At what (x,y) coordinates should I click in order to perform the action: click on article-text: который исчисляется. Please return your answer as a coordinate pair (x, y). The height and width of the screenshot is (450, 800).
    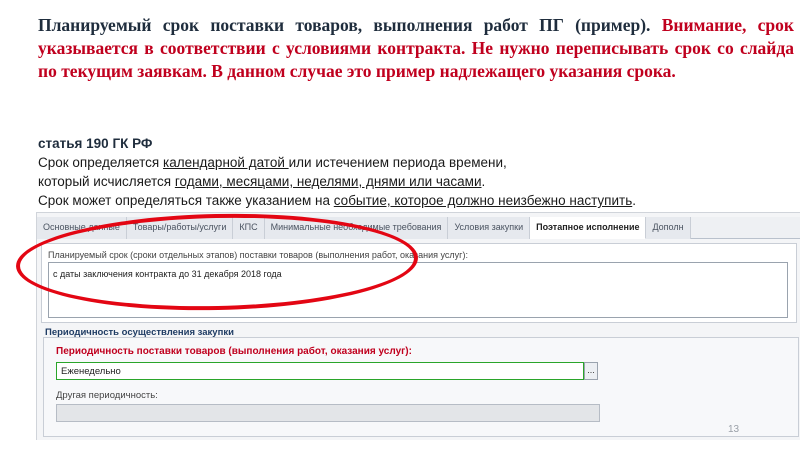
    Looking at the image, I should click on (106, 181).